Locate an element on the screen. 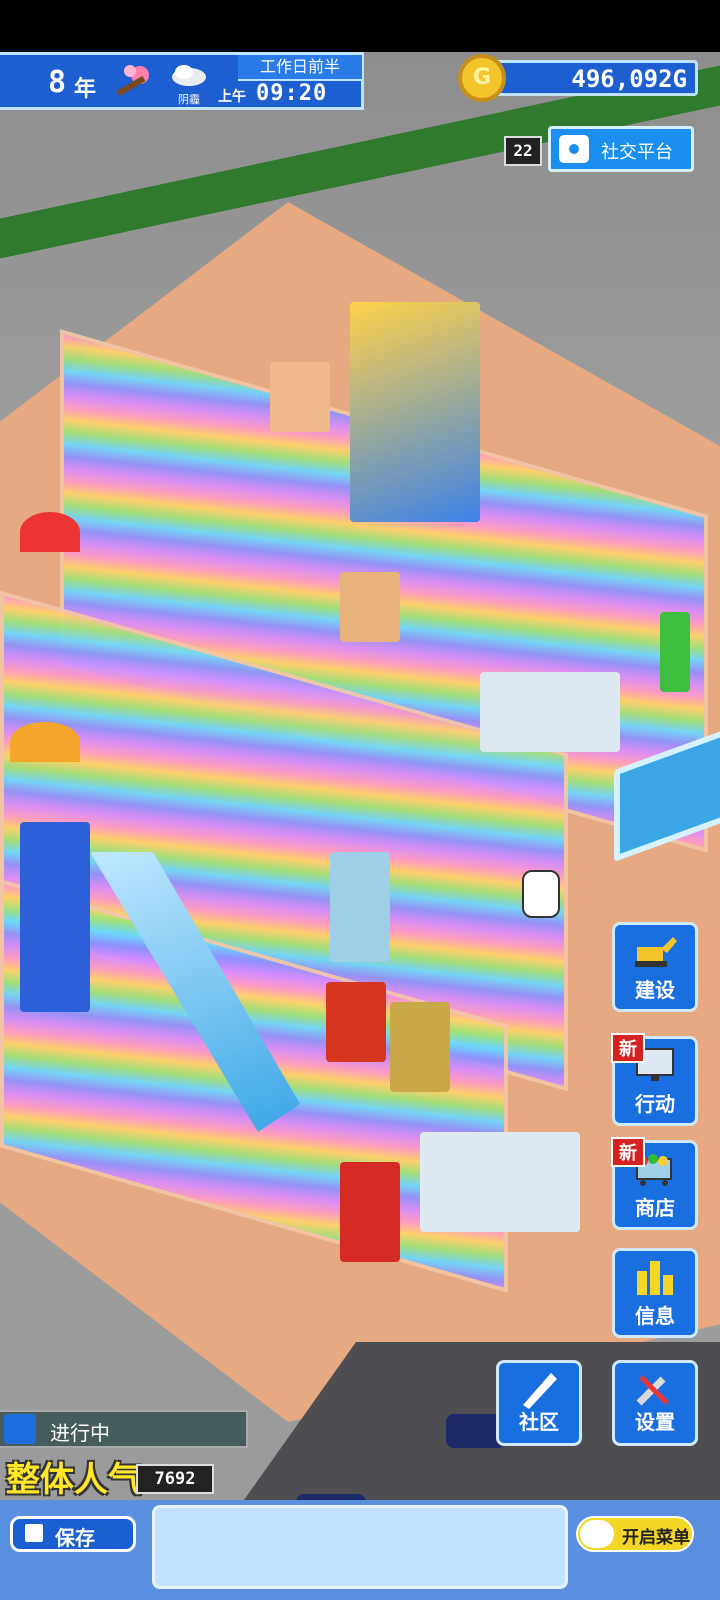 This screenshot has width=720, height=1600. day-period-label: 工作日前半 is located at coordinates (300, 68).